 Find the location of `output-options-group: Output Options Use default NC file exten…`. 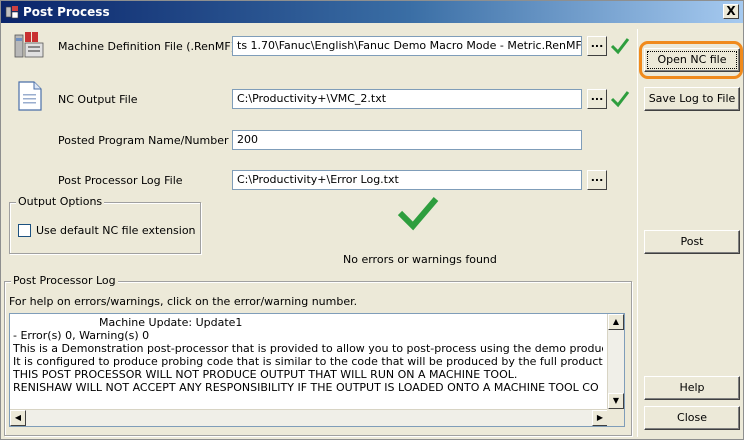

output-options-group: Output Options Use default NC file exten… is located at coordinates (105, 224).